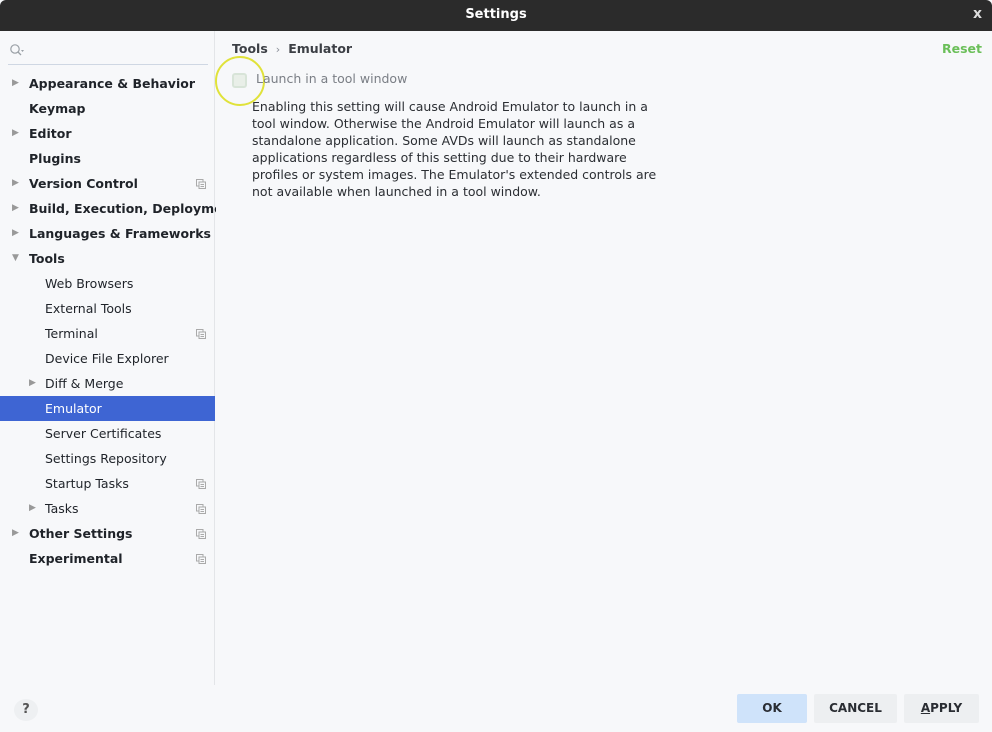  I want to click on apply-button: APPLY, so click(941, 708).